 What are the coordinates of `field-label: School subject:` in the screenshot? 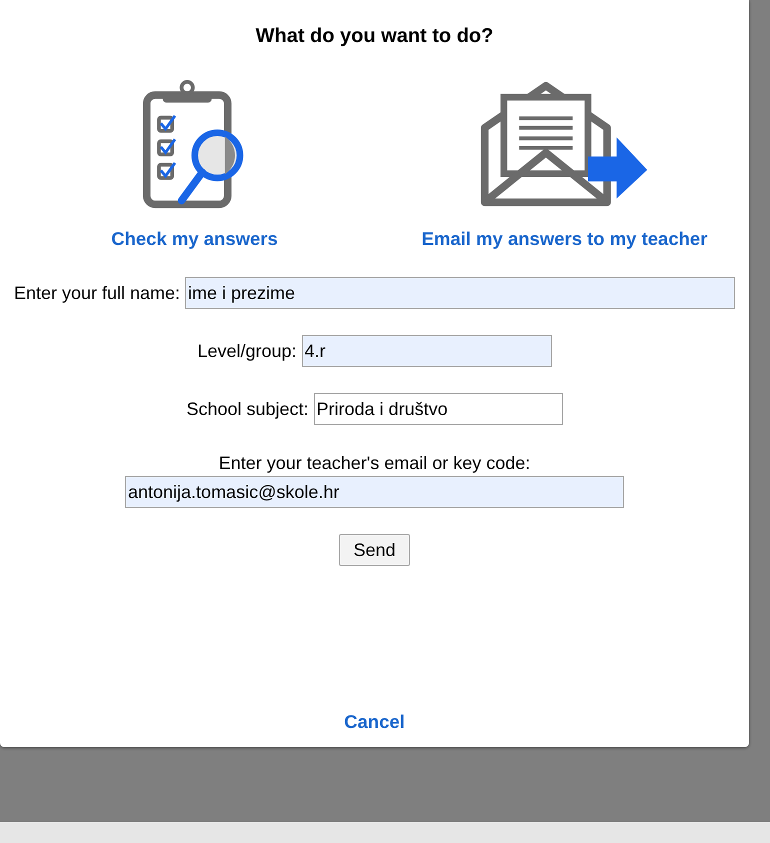 It's located at (247, 409).